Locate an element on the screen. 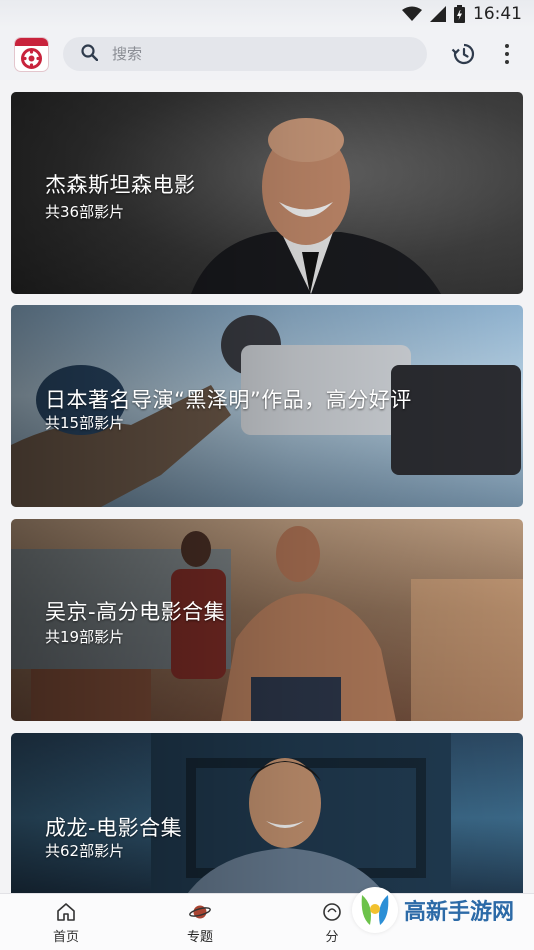  planet-icon is located at coordinates (200, 912).